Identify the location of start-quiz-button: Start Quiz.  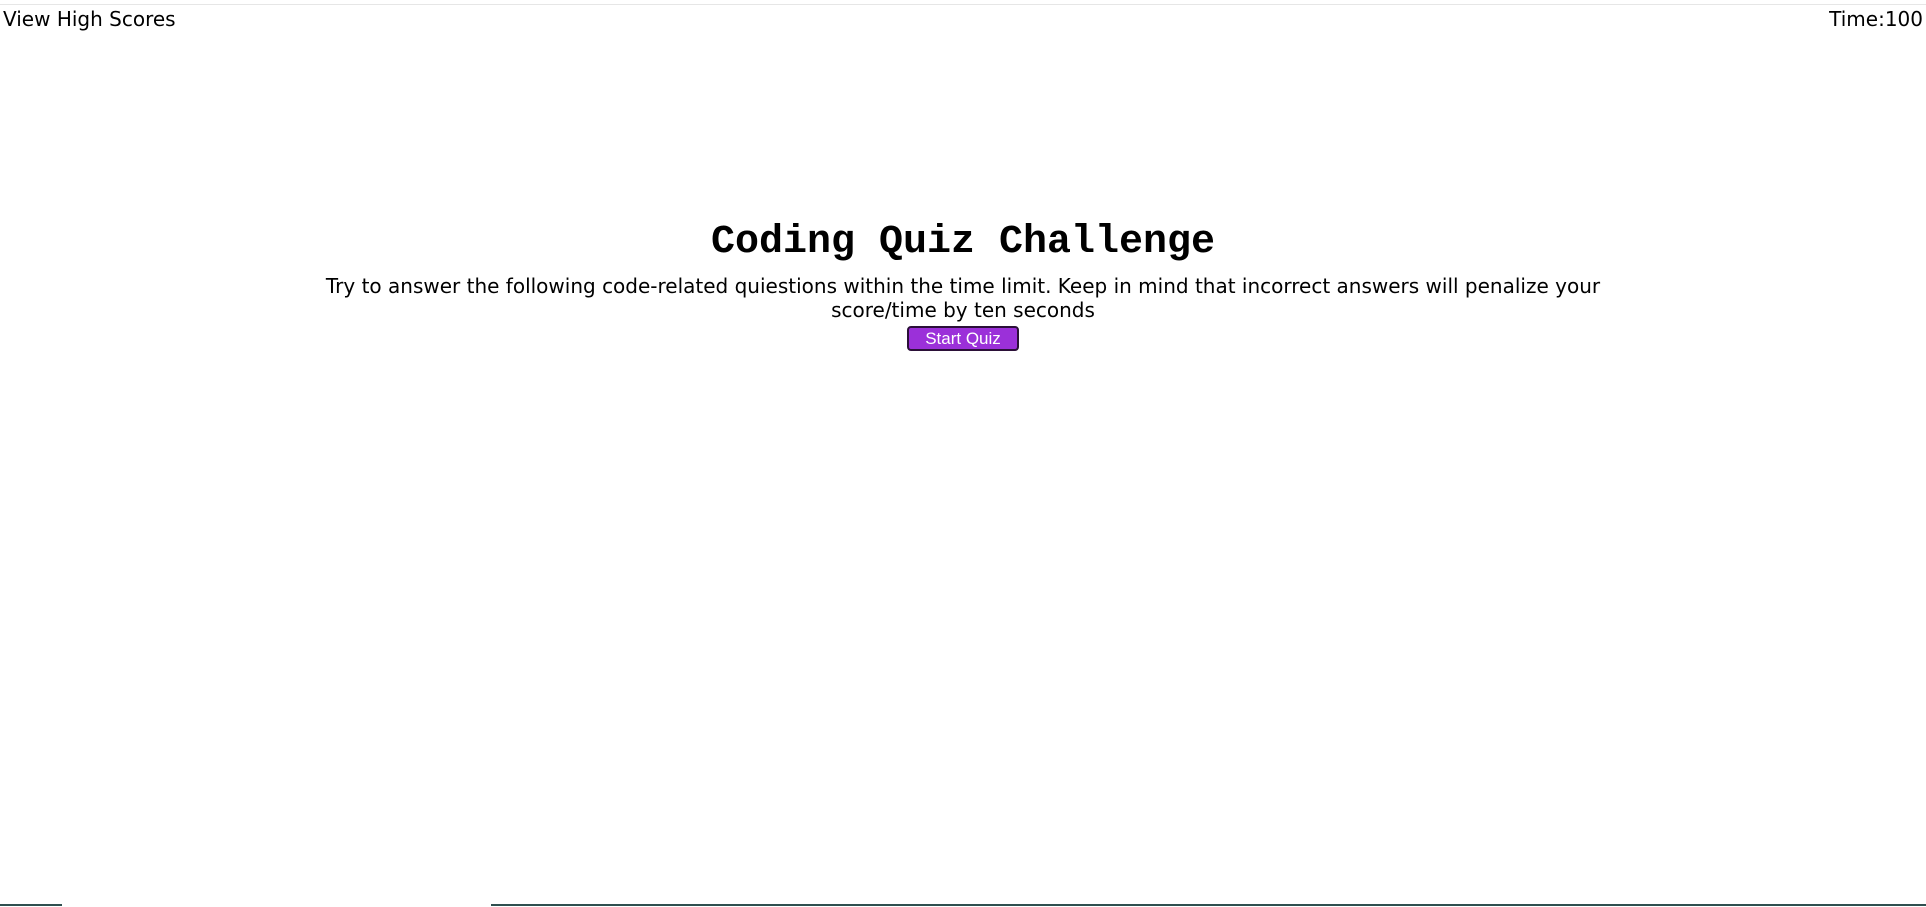
(963, 338).